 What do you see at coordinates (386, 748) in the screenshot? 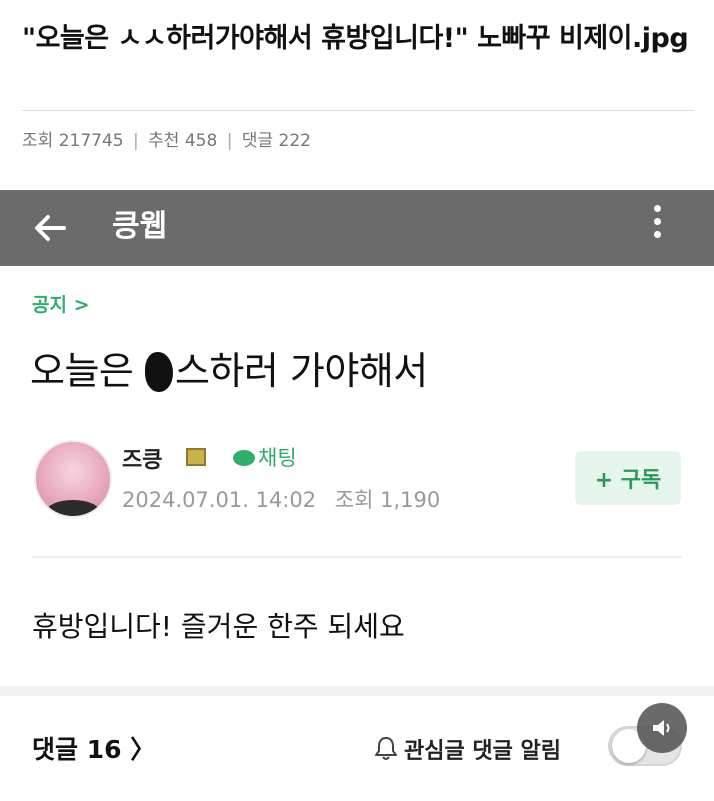
I see `bell-icon` at bounding box center [386, 748].